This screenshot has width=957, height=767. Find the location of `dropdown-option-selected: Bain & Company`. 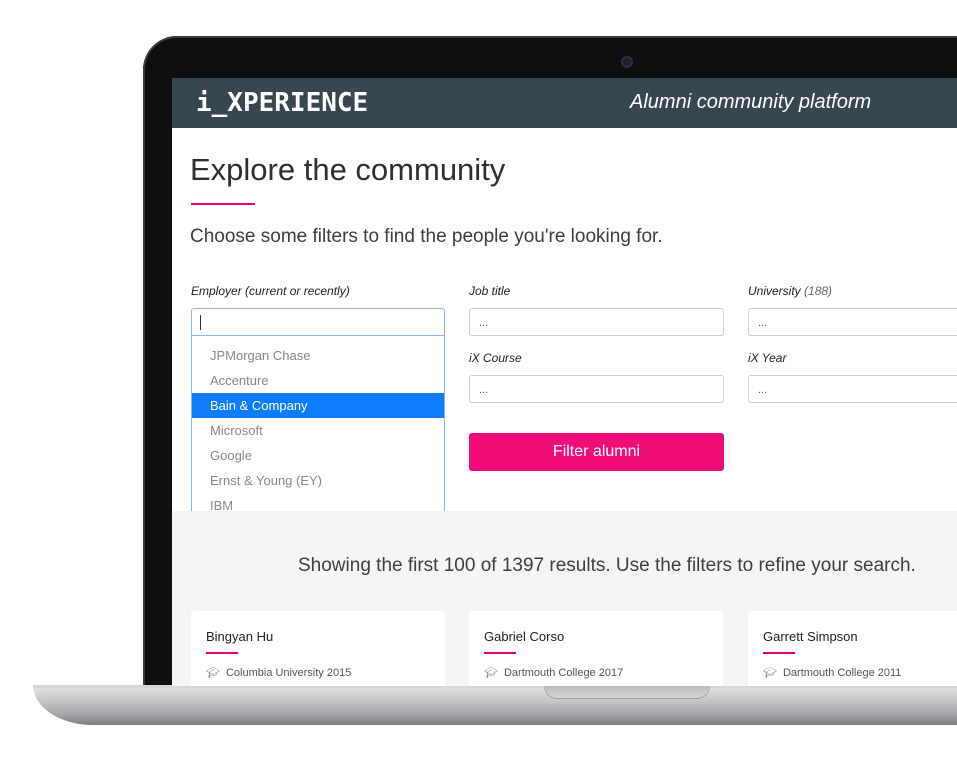

dropdown-option-selected: Bain & Company is located at coordinates (318, 405).